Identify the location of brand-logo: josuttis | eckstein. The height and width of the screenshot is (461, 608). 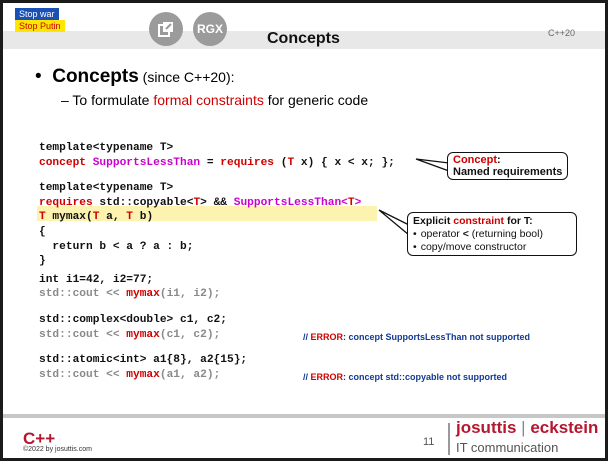
(527, 428).